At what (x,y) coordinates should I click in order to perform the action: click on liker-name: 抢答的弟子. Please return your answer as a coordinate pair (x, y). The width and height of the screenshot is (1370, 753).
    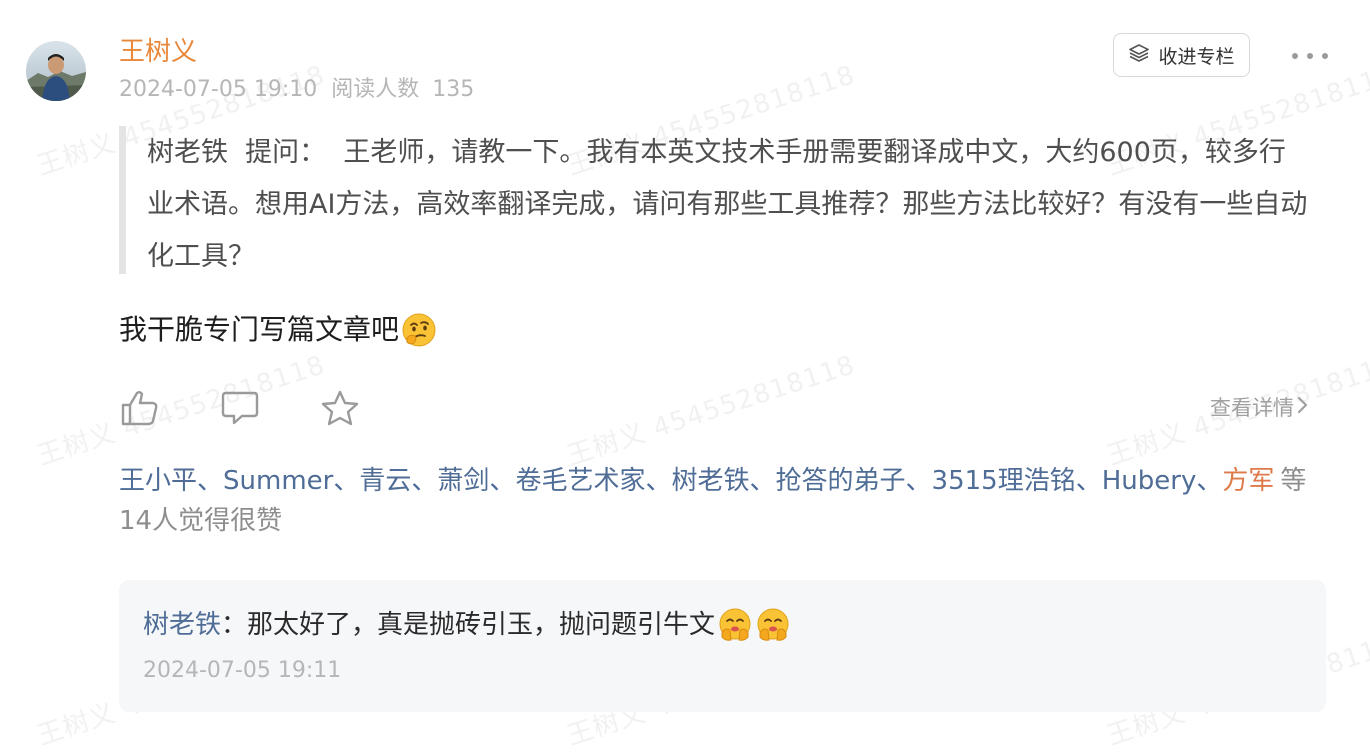
    Looking at the image, I should click on (841, 481).